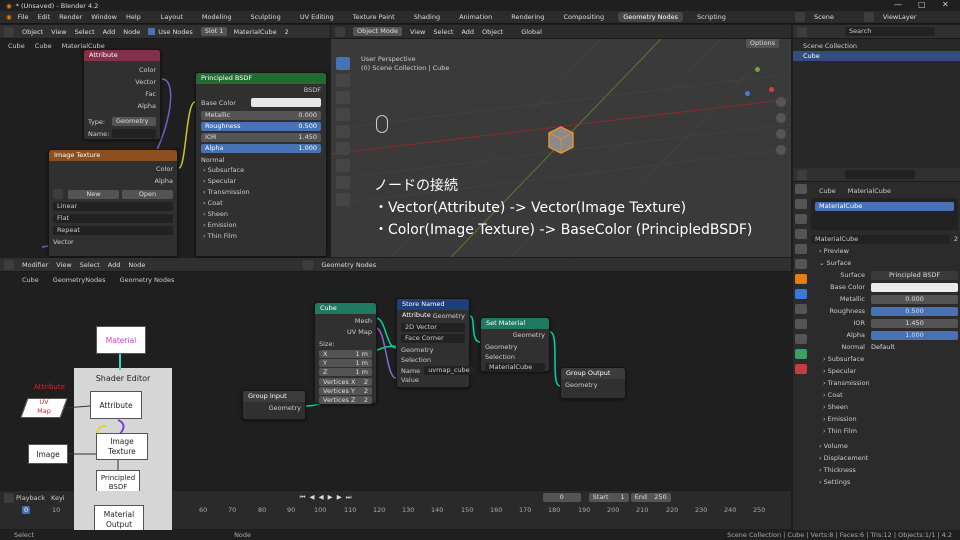 The height and width of the screenshot is (540, 960). Describe the element at coordinates (113, 169) in the screenshot. I see `img-out-color: Color` at that location.